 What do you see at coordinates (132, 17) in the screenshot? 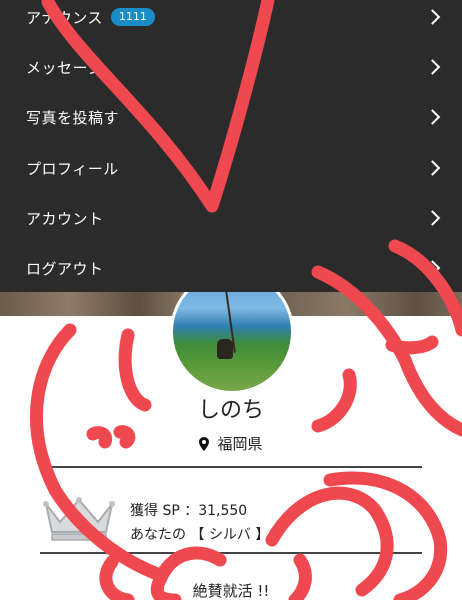
I see `notification-badge: 1111` at bounding box center [132, 17].